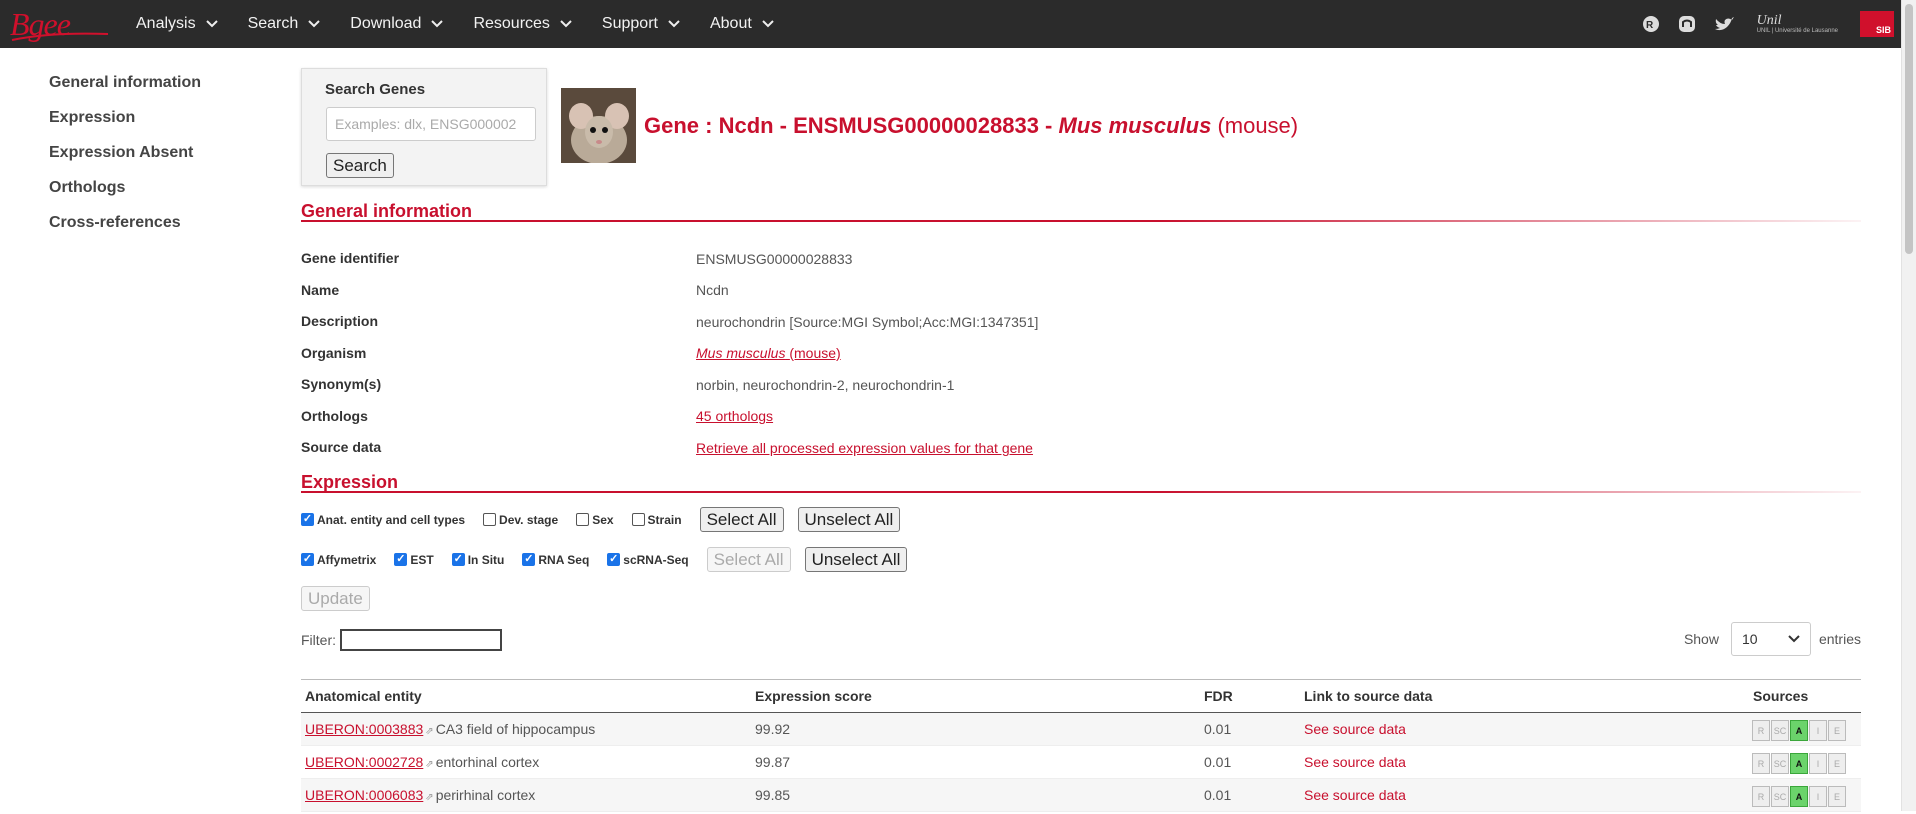 The height and width of the screenshot is (814, 1916). What do you see at coordinates (748, 559) in the screenshot?
I see `select-all-datatypes-button: Select All` at bounding box center [748, 559].